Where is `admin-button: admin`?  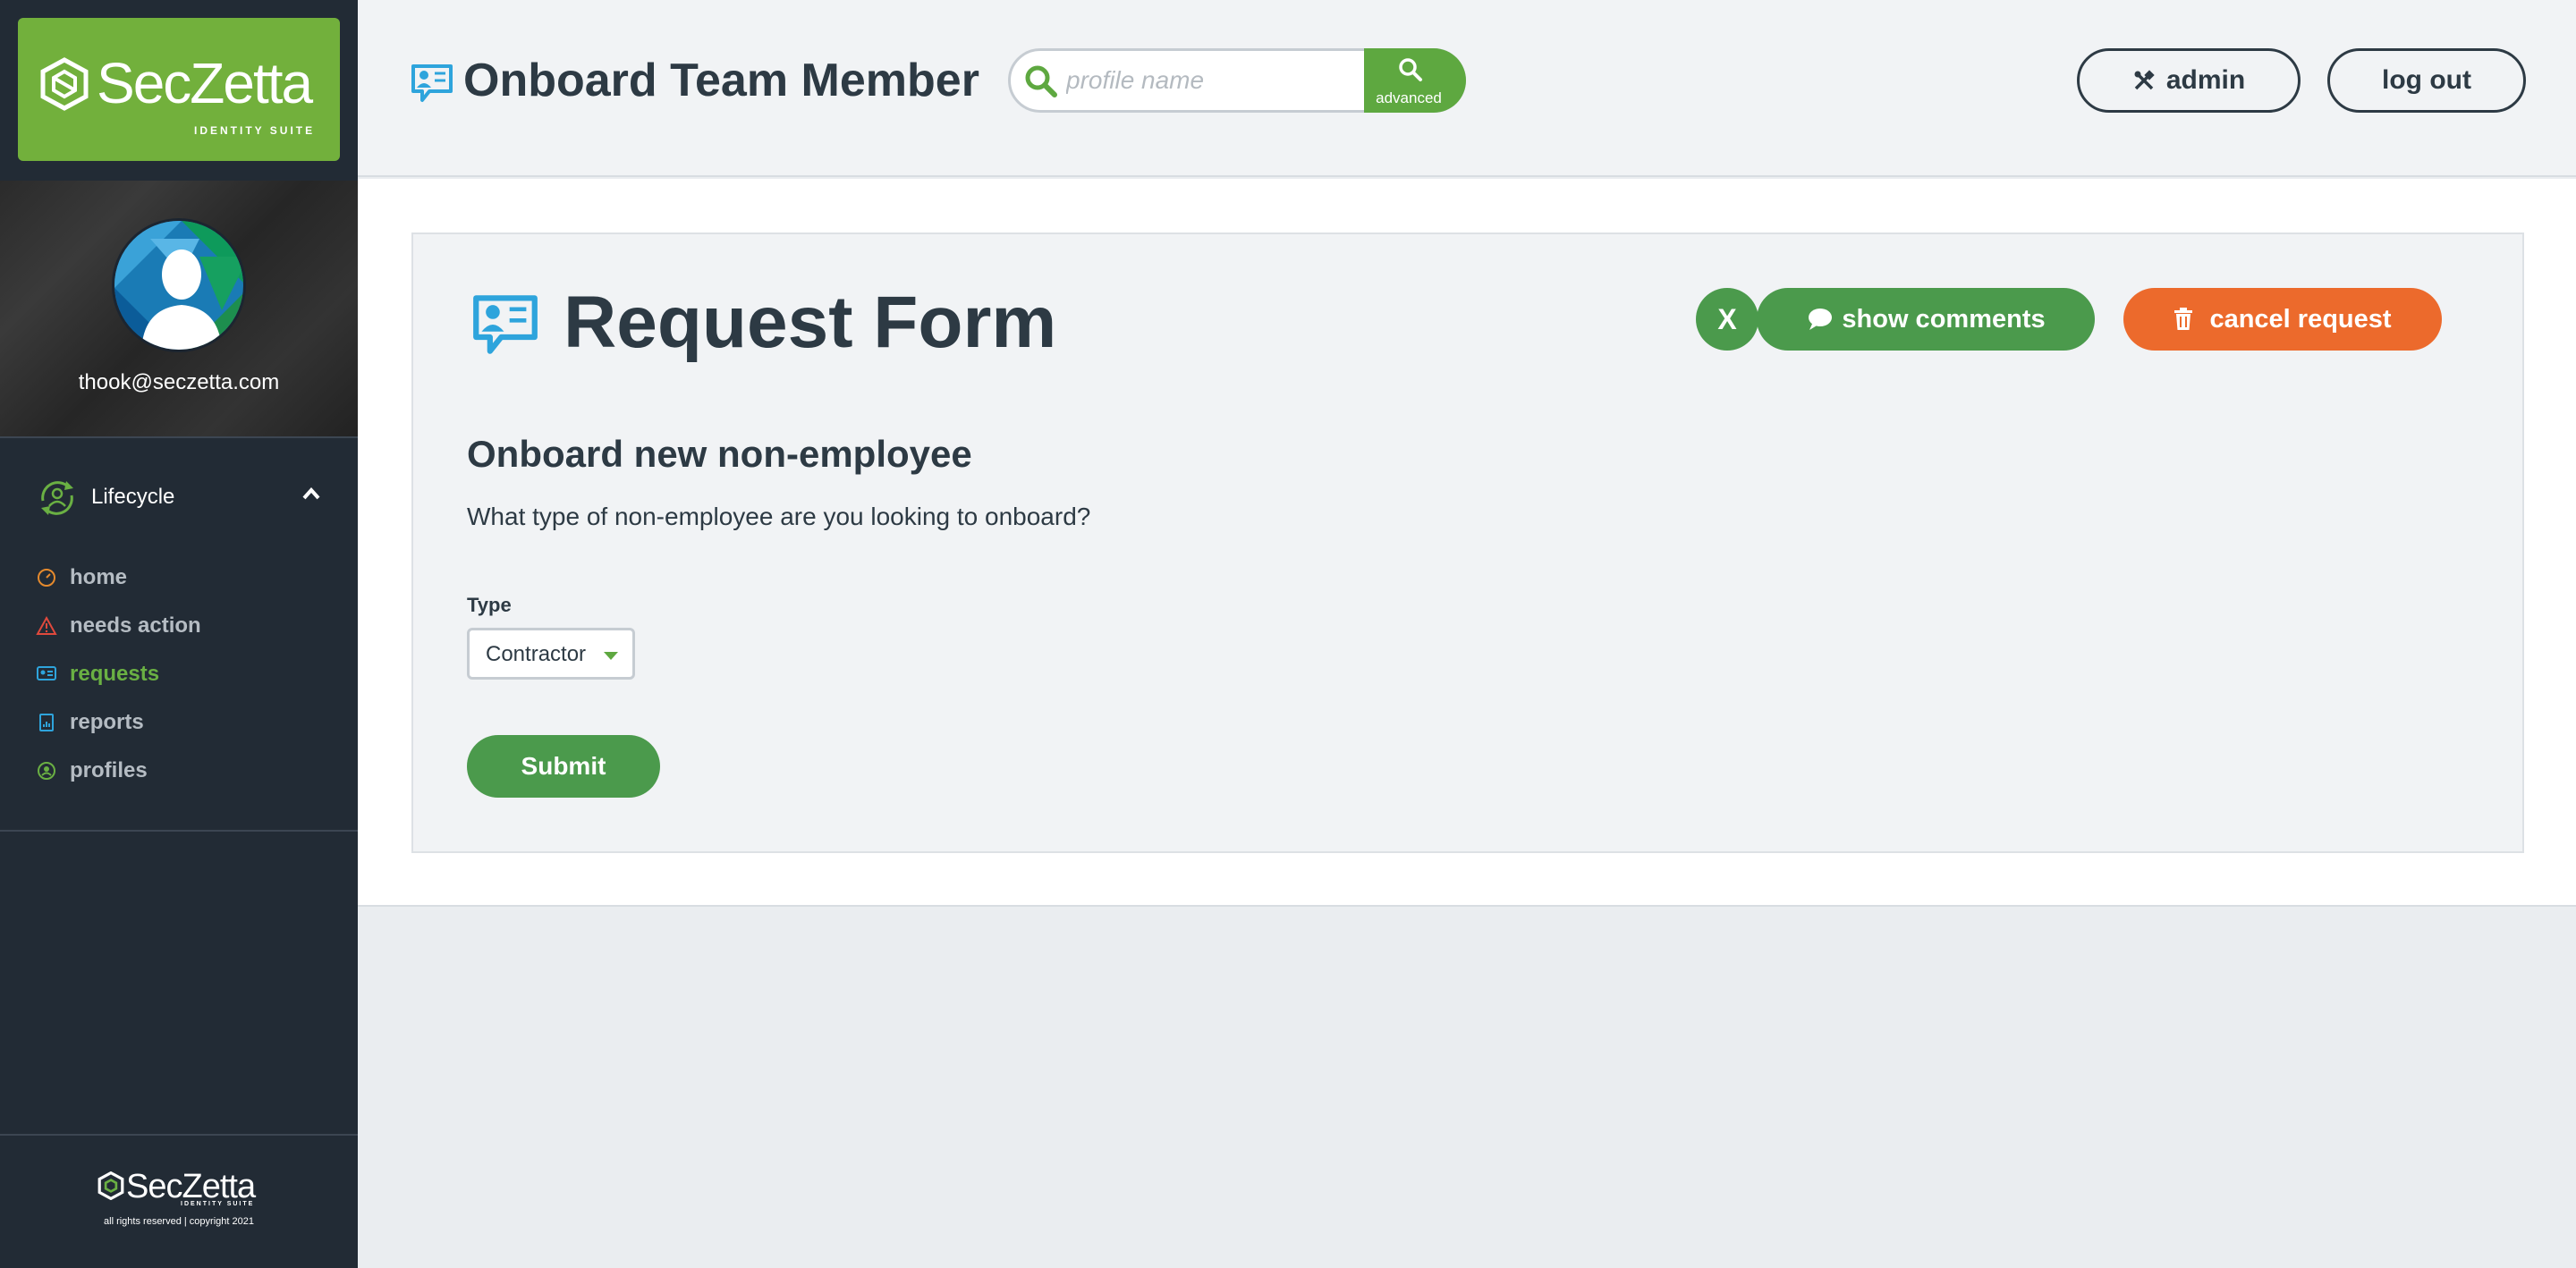
admin-button: admin is located at coordinates (2189, 80).